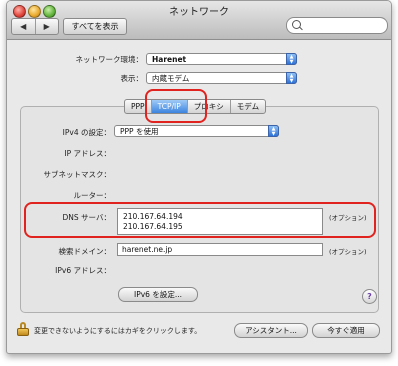  What do you see at coordinates (200, 220) in the screenshot?
I see `dns-highlight-annotation` at bounding box center [200, 220].